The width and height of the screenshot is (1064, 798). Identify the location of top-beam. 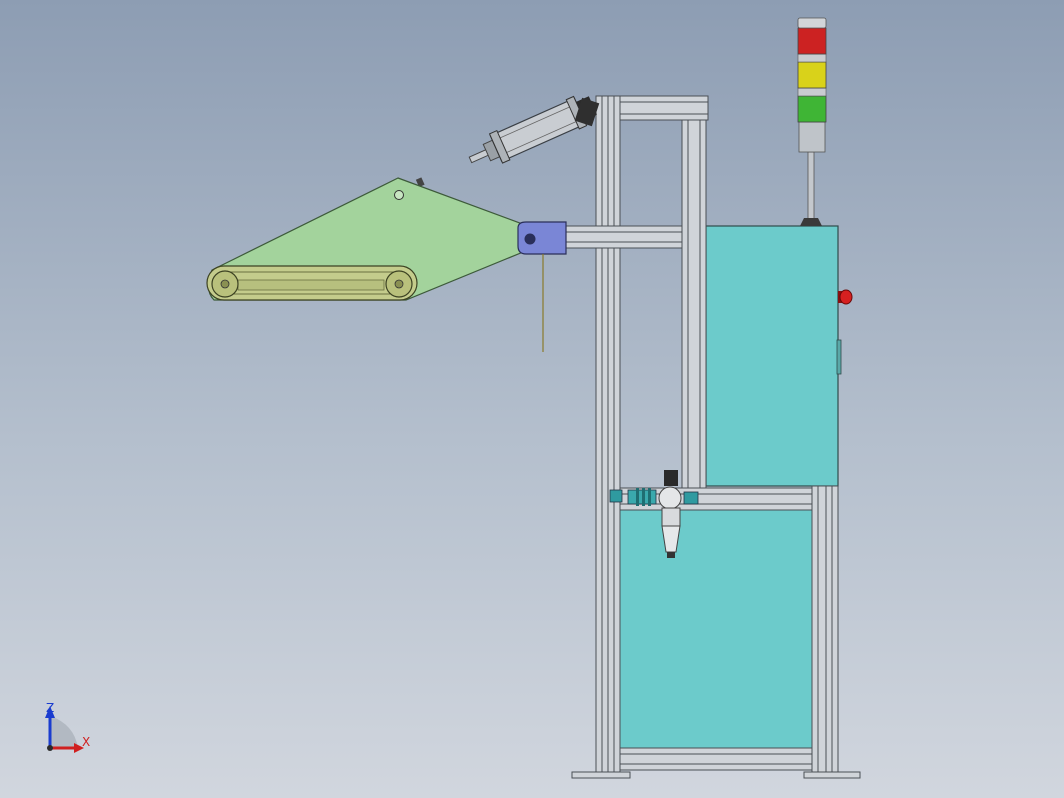
(664, 108).